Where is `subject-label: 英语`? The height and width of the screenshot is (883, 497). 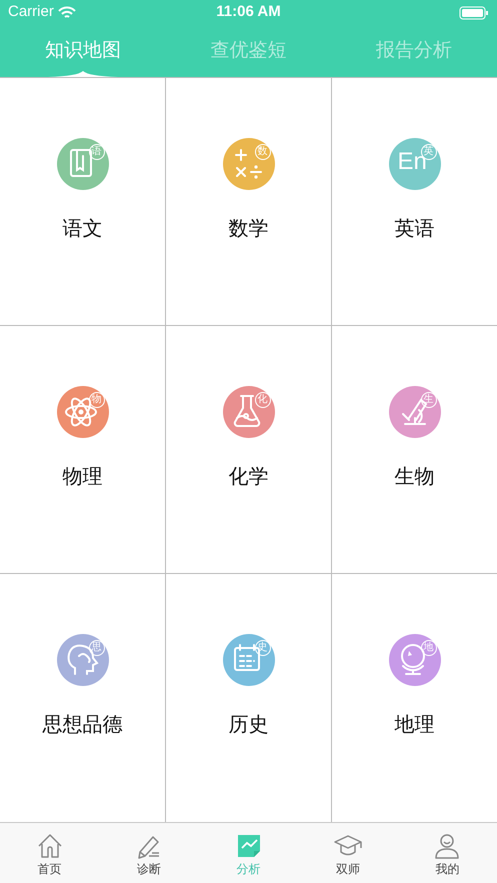
subject-label: 英语 is located at coordinates (414, 229).